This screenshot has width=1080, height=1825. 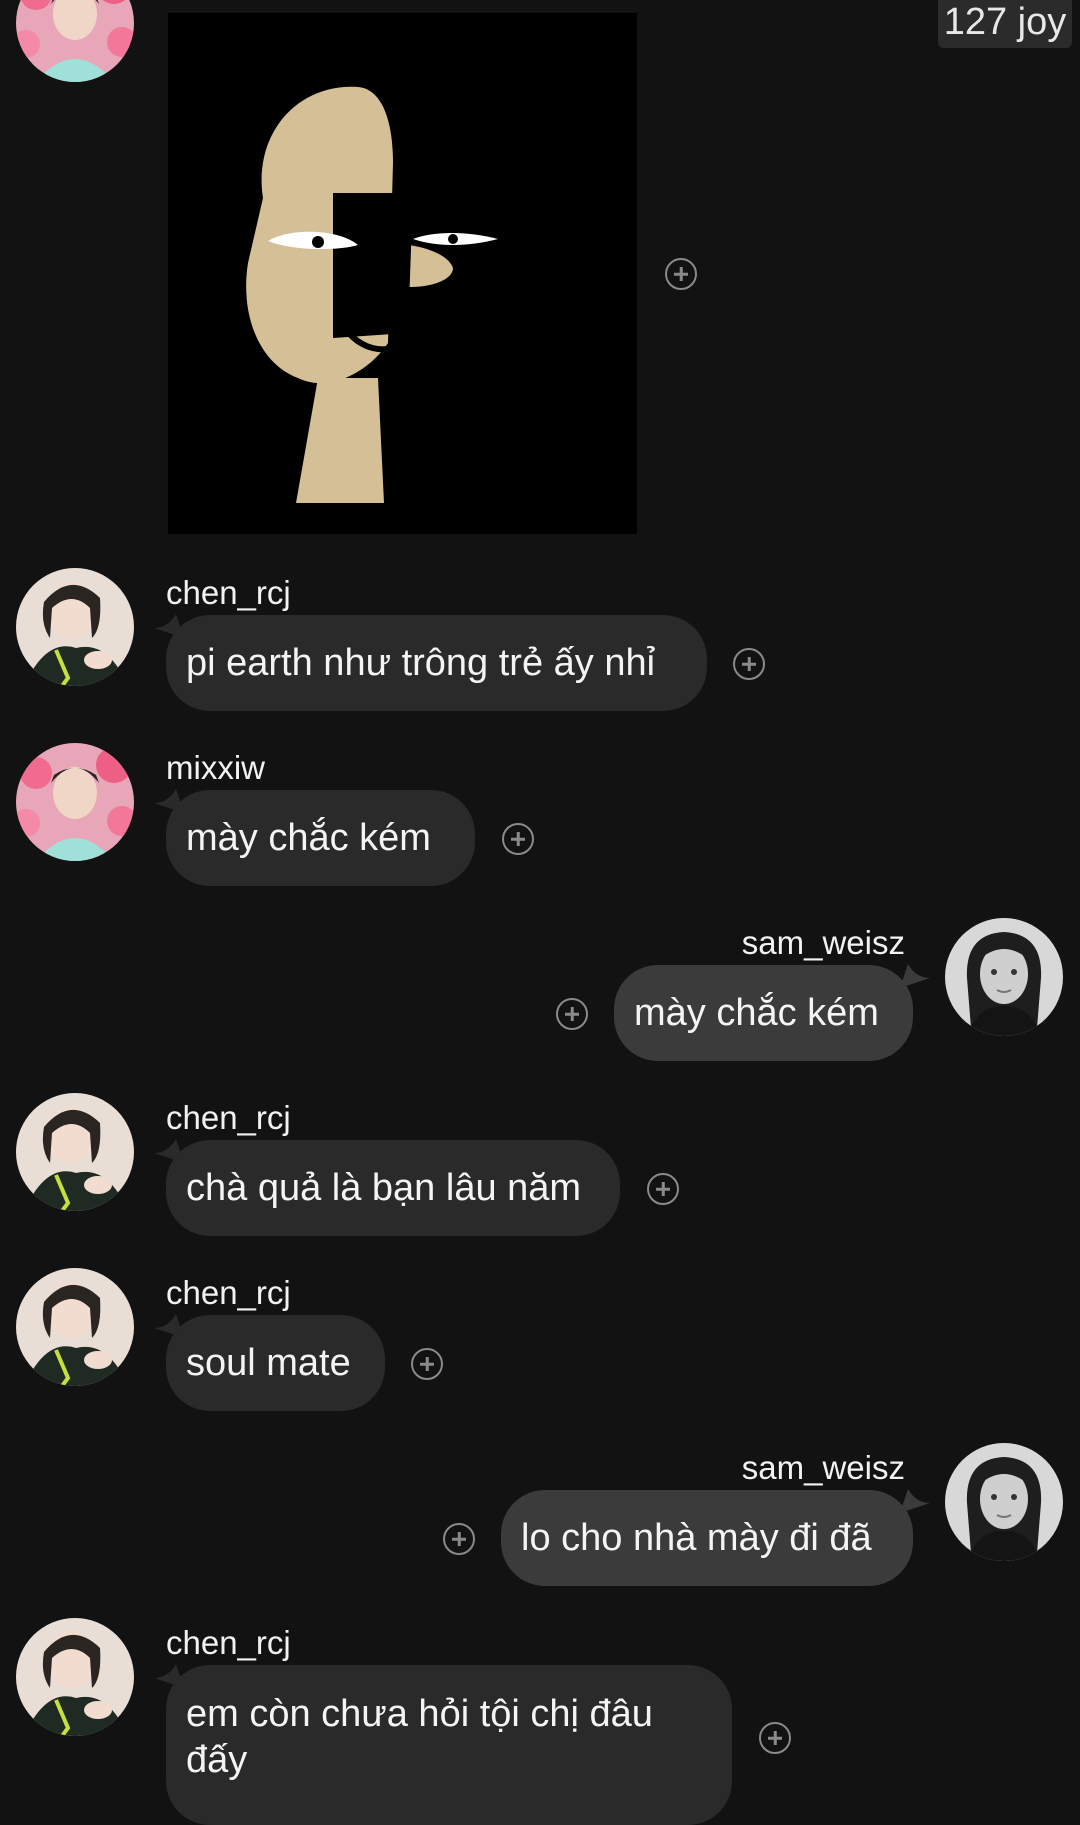 I want to click on message-bubble-outgoing: lo cho nhà mày đi đã, so click(x=707, y=1538).